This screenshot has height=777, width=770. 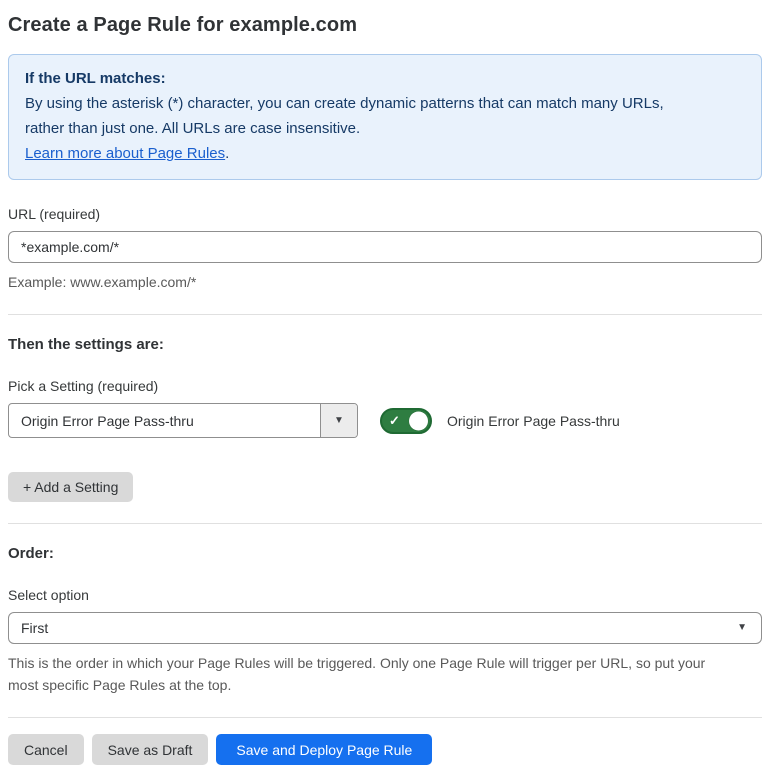 What do you see at coordinates (533, 420) in the screenshot?
I see `setting-toggle-label: Origin Error Page Pass-thru` at bounding box center [533, 420].